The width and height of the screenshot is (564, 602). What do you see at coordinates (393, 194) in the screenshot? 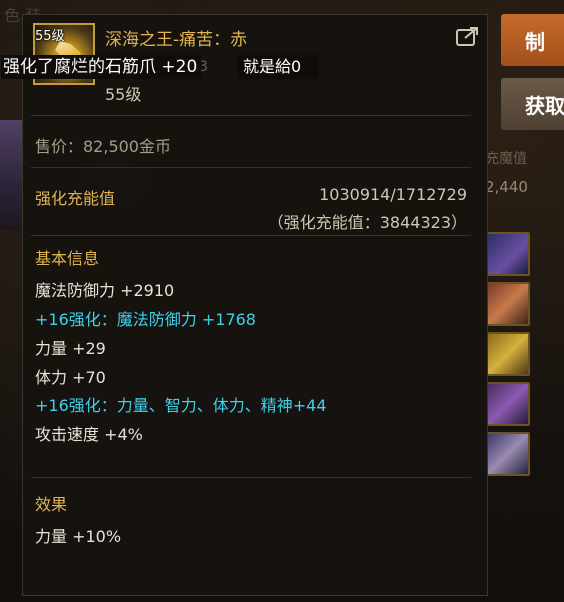
I see `charge-value: 1030914/1712729` at bounding box center [393, 194].